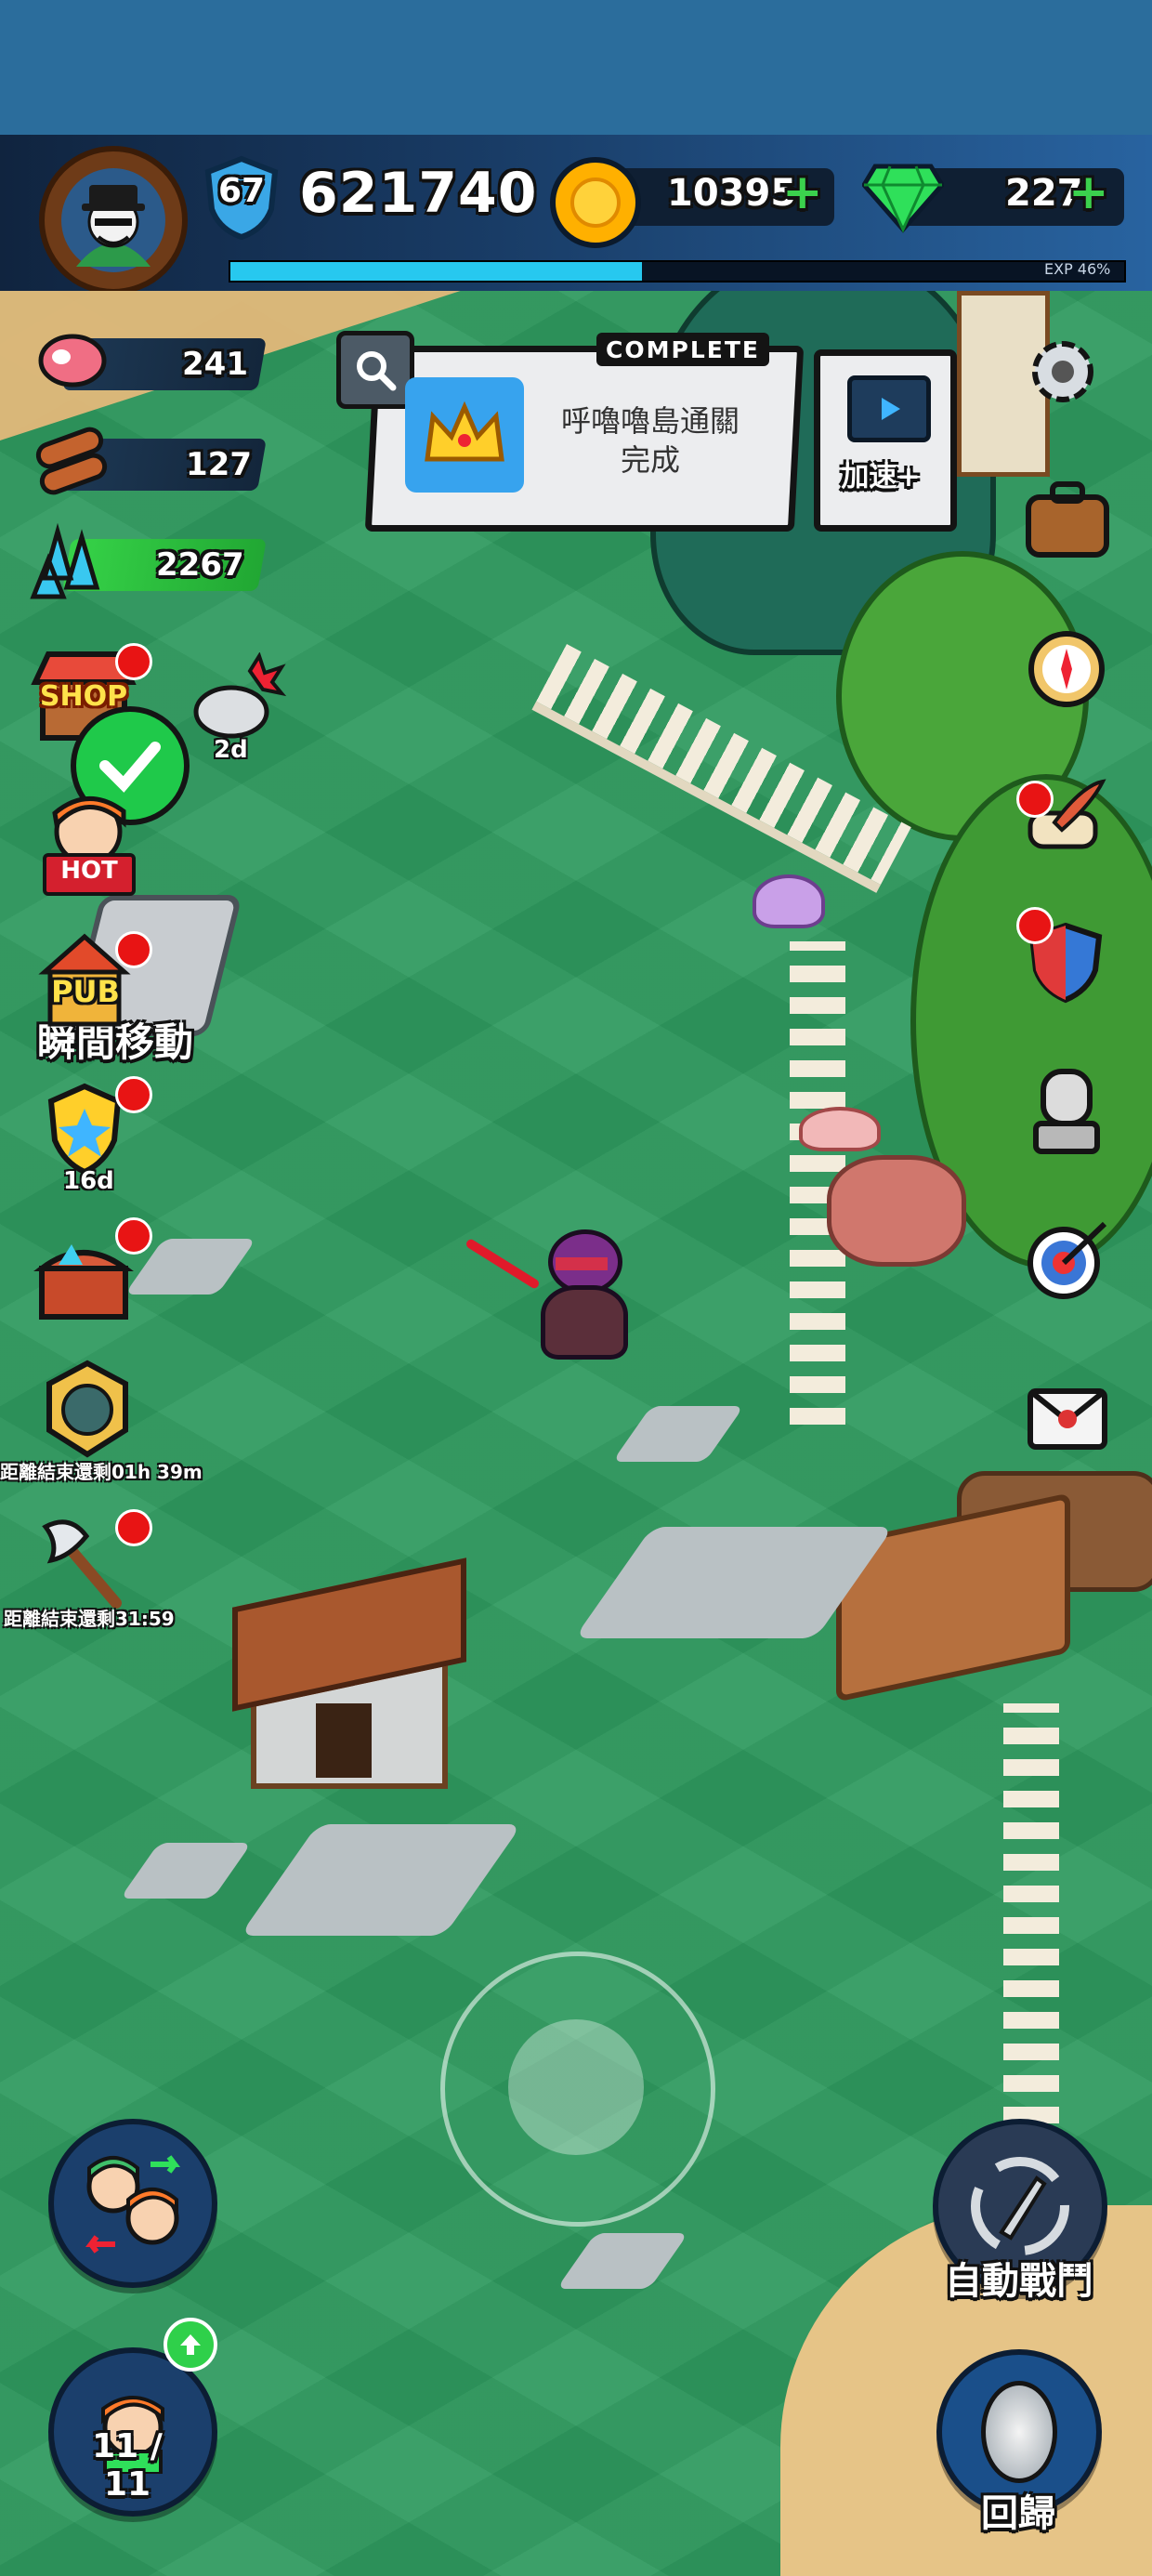 Image resolution: width=1152 pixels, height=2576 pixels. I want to click on quest-status: COMPLETE, so click(683, 349).